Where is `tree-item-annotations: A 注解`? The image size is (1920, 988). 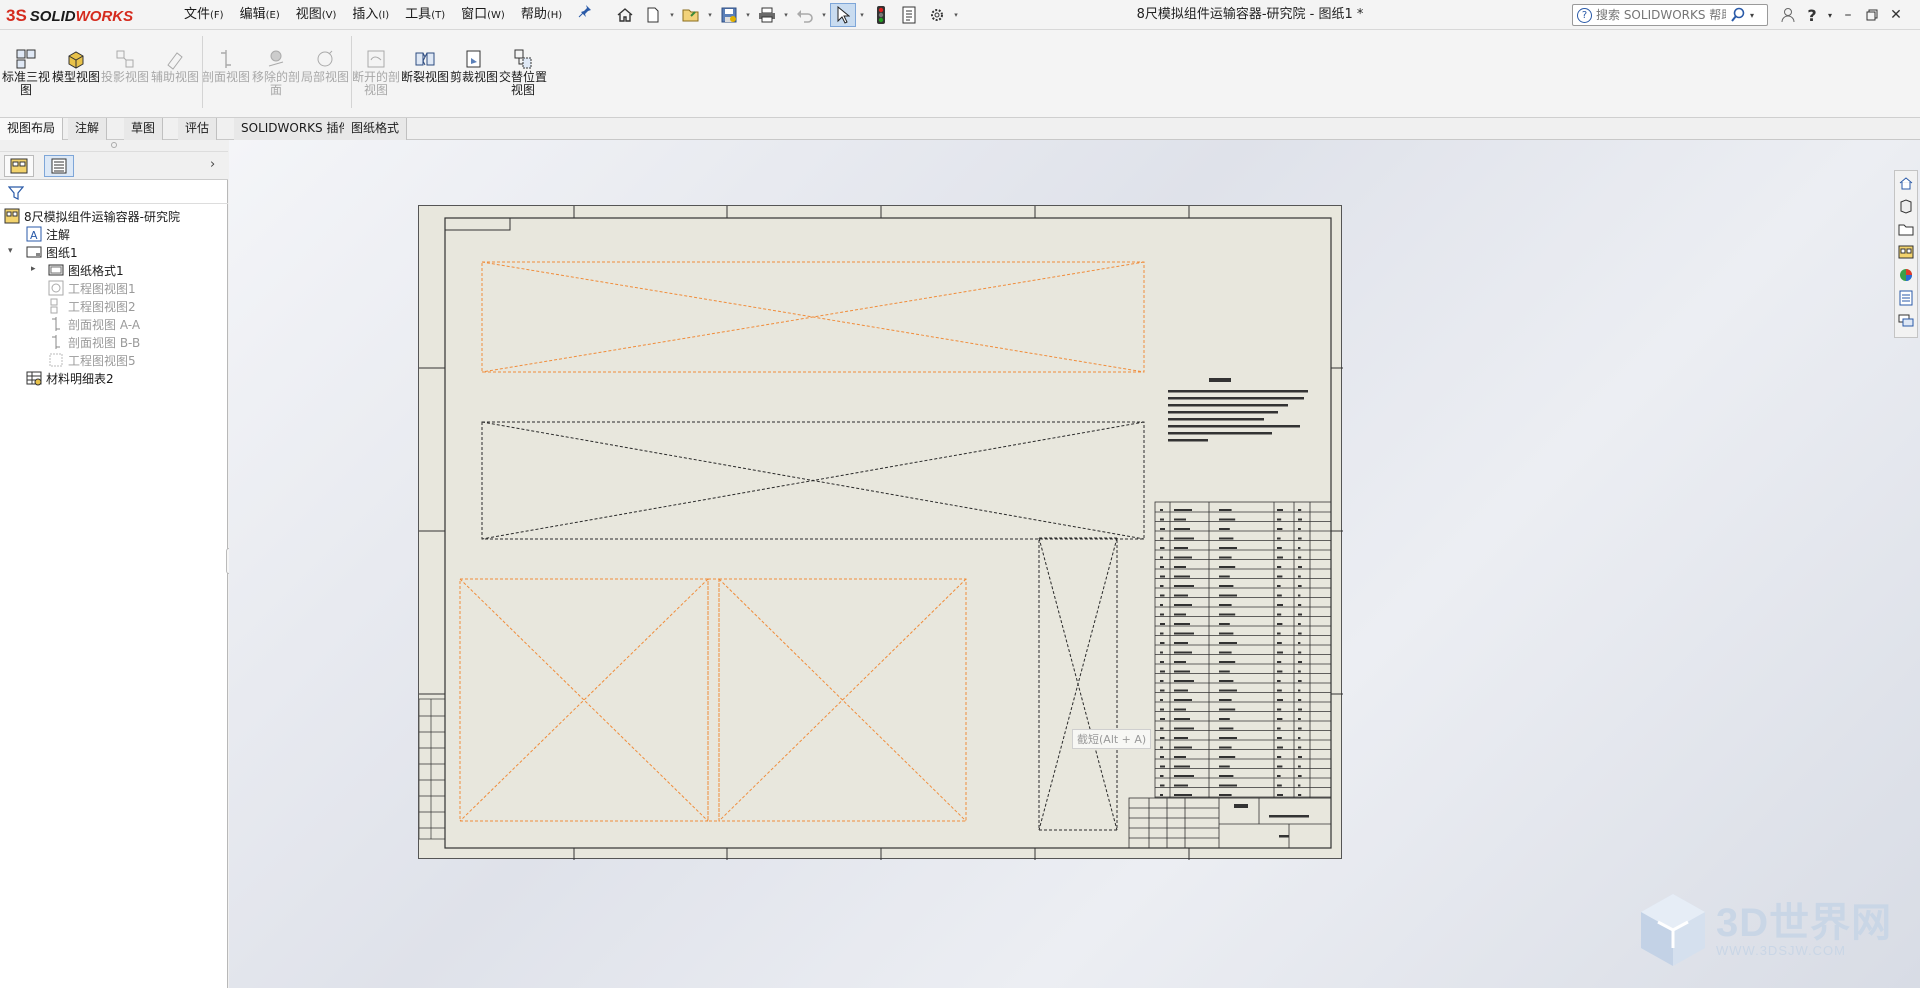
tree-item-annotations: A 注解 is located at coordinates (48, 234).